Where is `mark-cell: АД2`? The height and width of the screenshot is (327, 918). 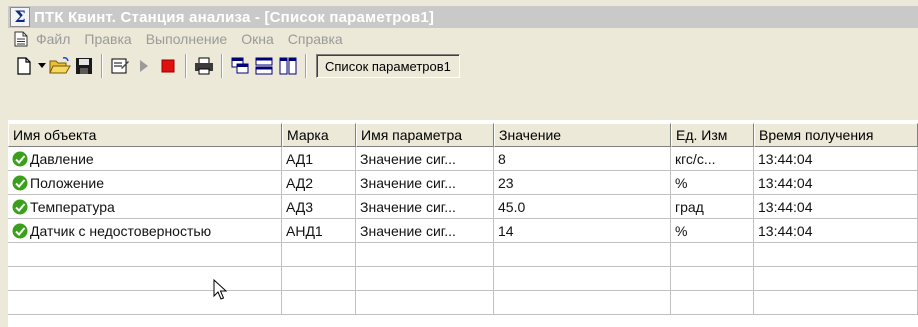 mark-cell: АД2 is located at coordinates (319, 183).